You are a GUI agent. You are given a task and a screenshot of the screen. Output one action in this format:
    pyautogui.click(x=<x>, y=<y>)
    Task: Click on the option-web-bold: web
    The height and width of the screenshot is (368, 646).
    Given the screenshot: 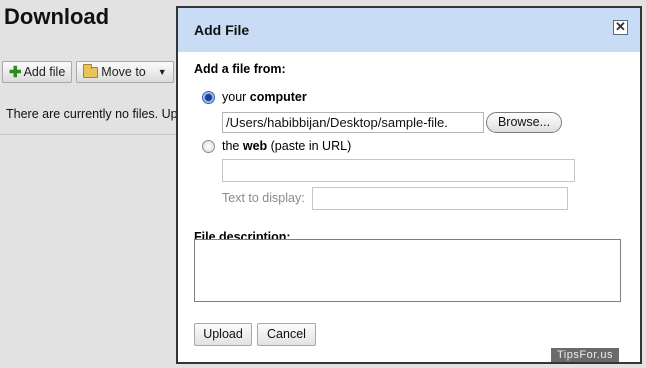 What is the action you would take?
    pyautogui.click(x=255, y=146)
    